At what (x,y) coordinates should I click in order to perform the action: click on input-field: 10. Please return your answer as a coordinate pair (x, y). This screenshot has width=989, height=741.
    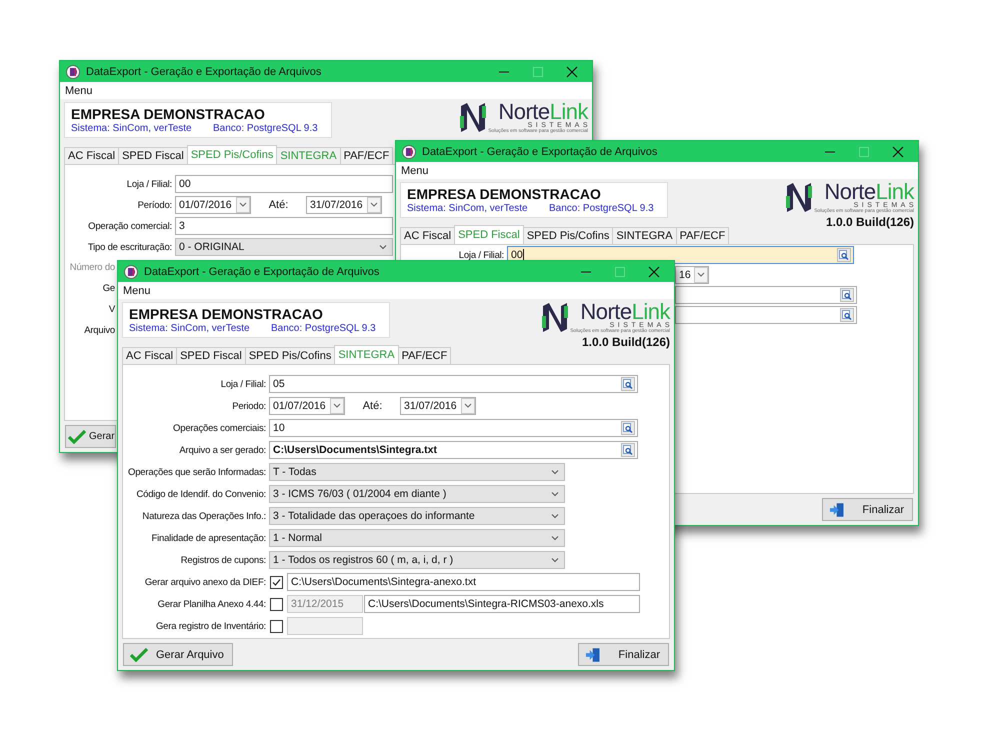
    Looking at the image, I should click on (453, 428).